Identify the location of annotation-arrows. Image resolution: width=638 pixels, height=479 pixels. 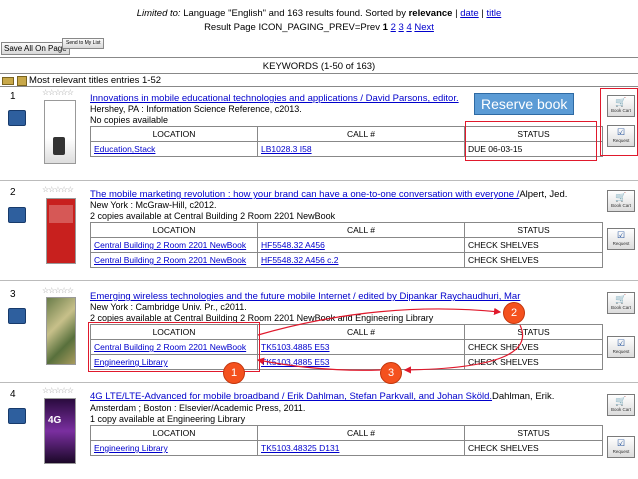
(390, 340).